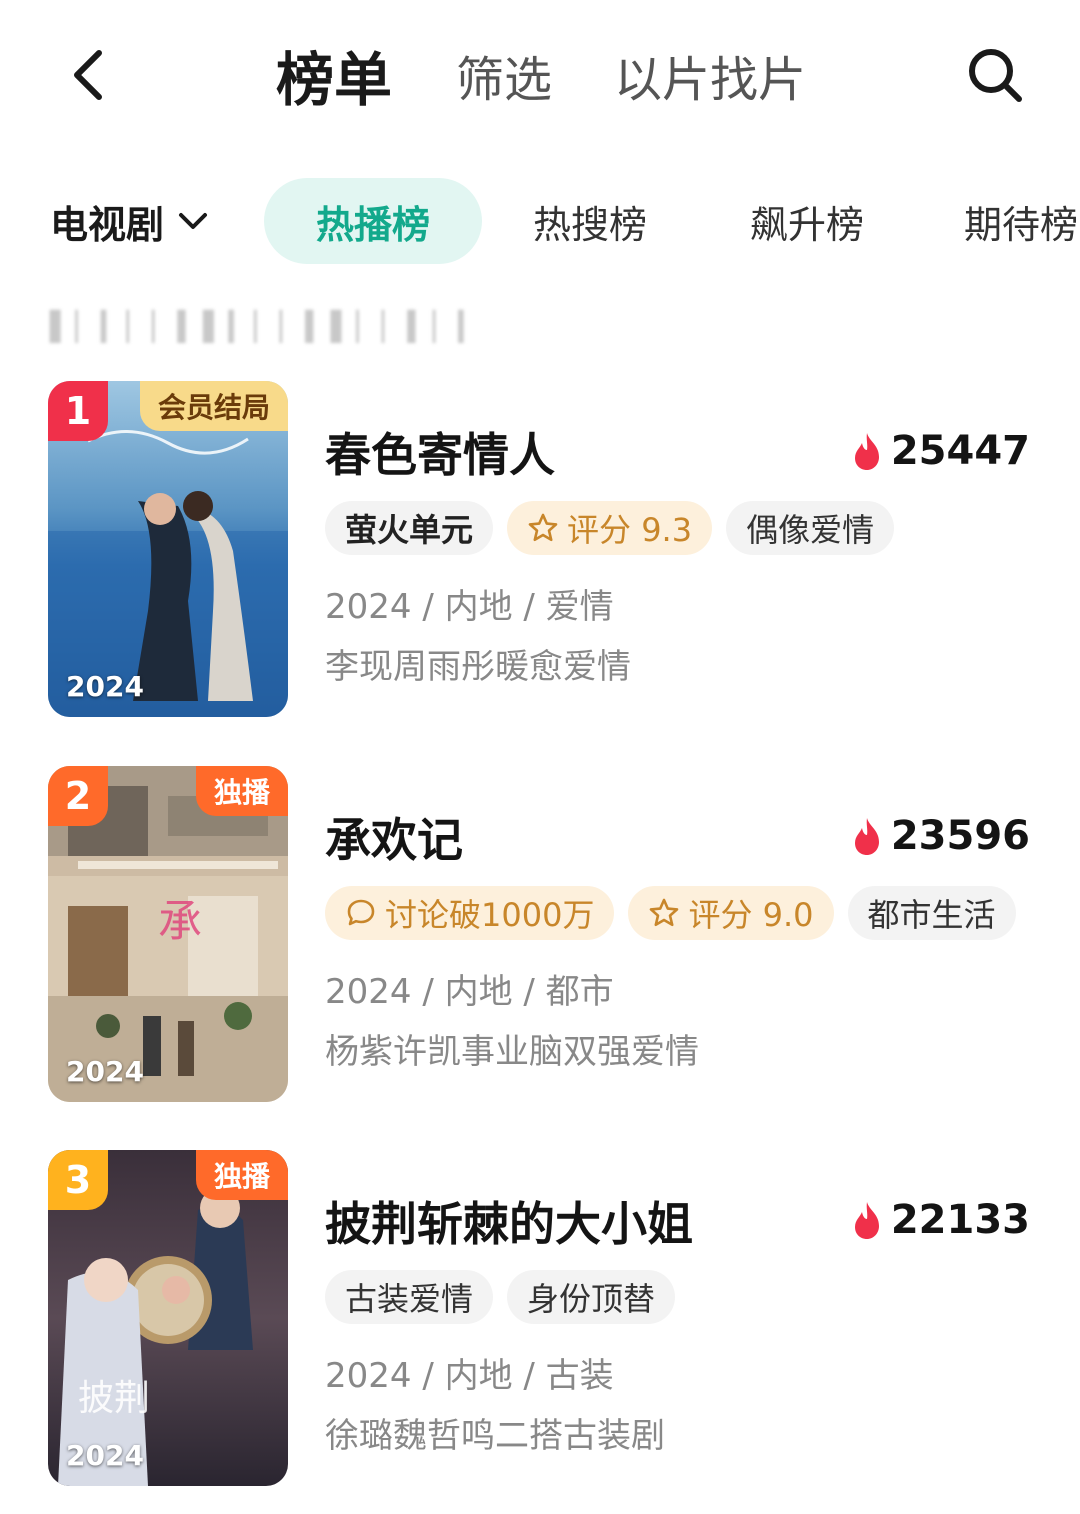 The image size is (1080, 1514). Describe the element at coordinates (751, 915) in the screenshot. I see `tag-label: 评分 9.0` at that location.